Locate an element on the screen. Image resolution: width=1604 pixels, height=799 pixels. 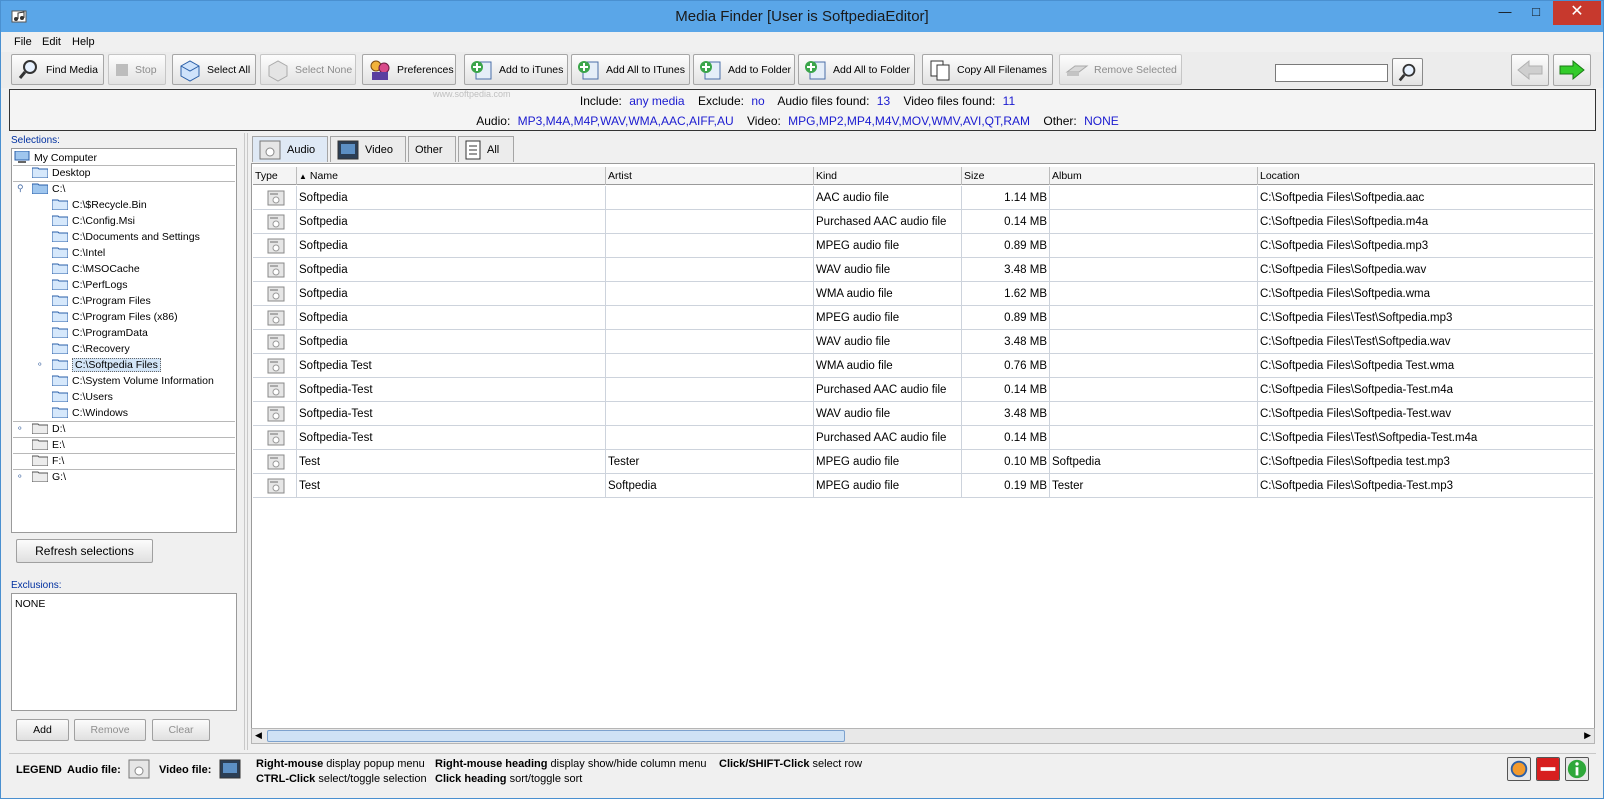
remove-selected-button: Remove Selected is located at coordinates (1120, 69).